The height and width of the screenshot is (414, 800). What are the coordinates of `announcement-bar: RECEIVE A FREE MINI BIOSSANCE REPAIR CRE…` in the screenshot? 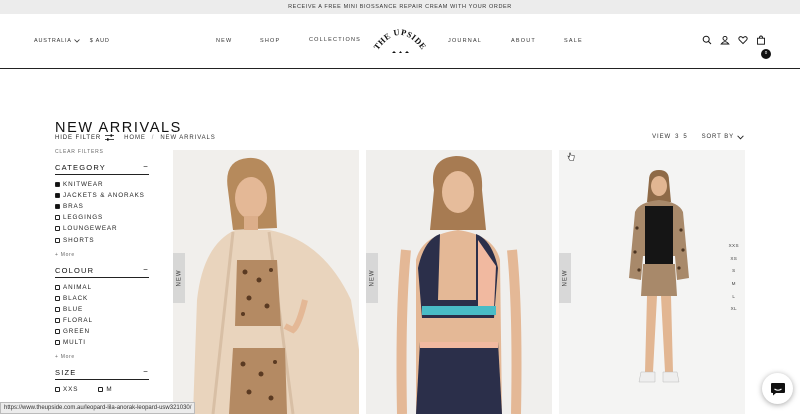 It's located at (400, 7).